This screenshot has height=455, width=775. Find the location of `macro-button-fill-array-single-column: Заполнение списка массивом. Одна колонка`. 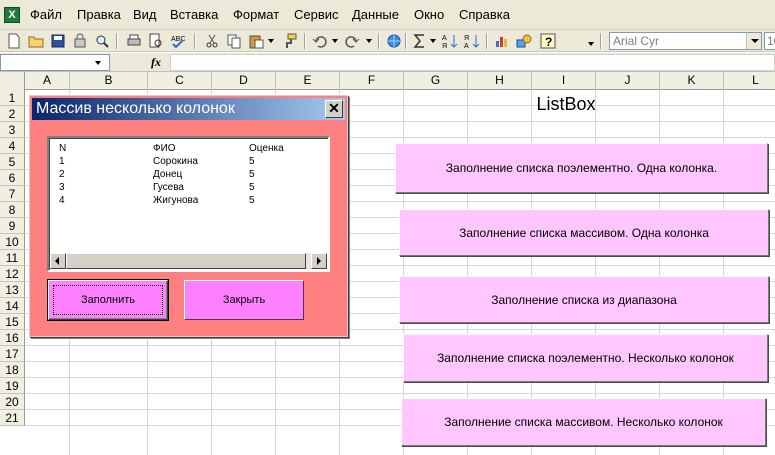

macro-button-fill-array-single-column: Заполнение списка массивом. Одна колонка is located at coordinates (584, 232).